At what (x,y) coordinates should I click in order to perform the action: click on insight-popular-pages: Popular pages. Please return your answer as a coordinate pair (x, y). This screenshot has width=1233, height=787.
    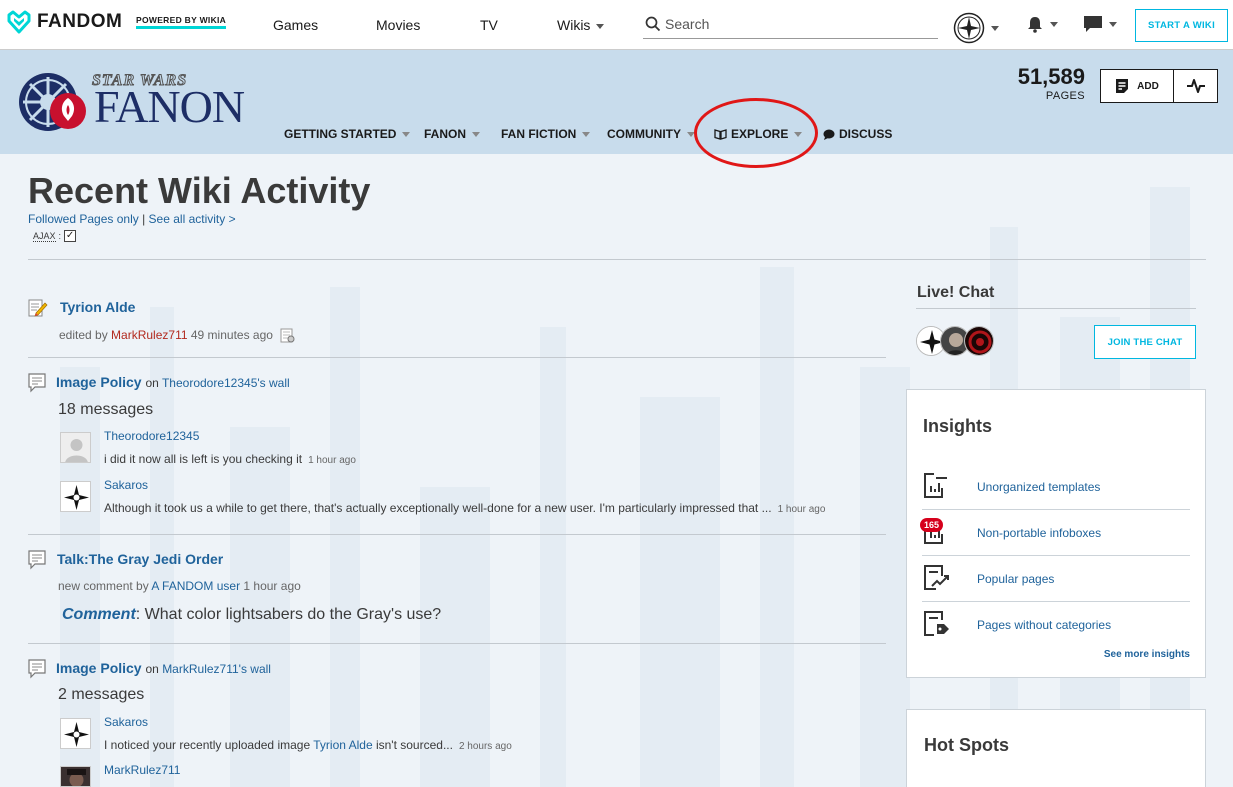
    Looking at the image, I should click on (1056, 579).